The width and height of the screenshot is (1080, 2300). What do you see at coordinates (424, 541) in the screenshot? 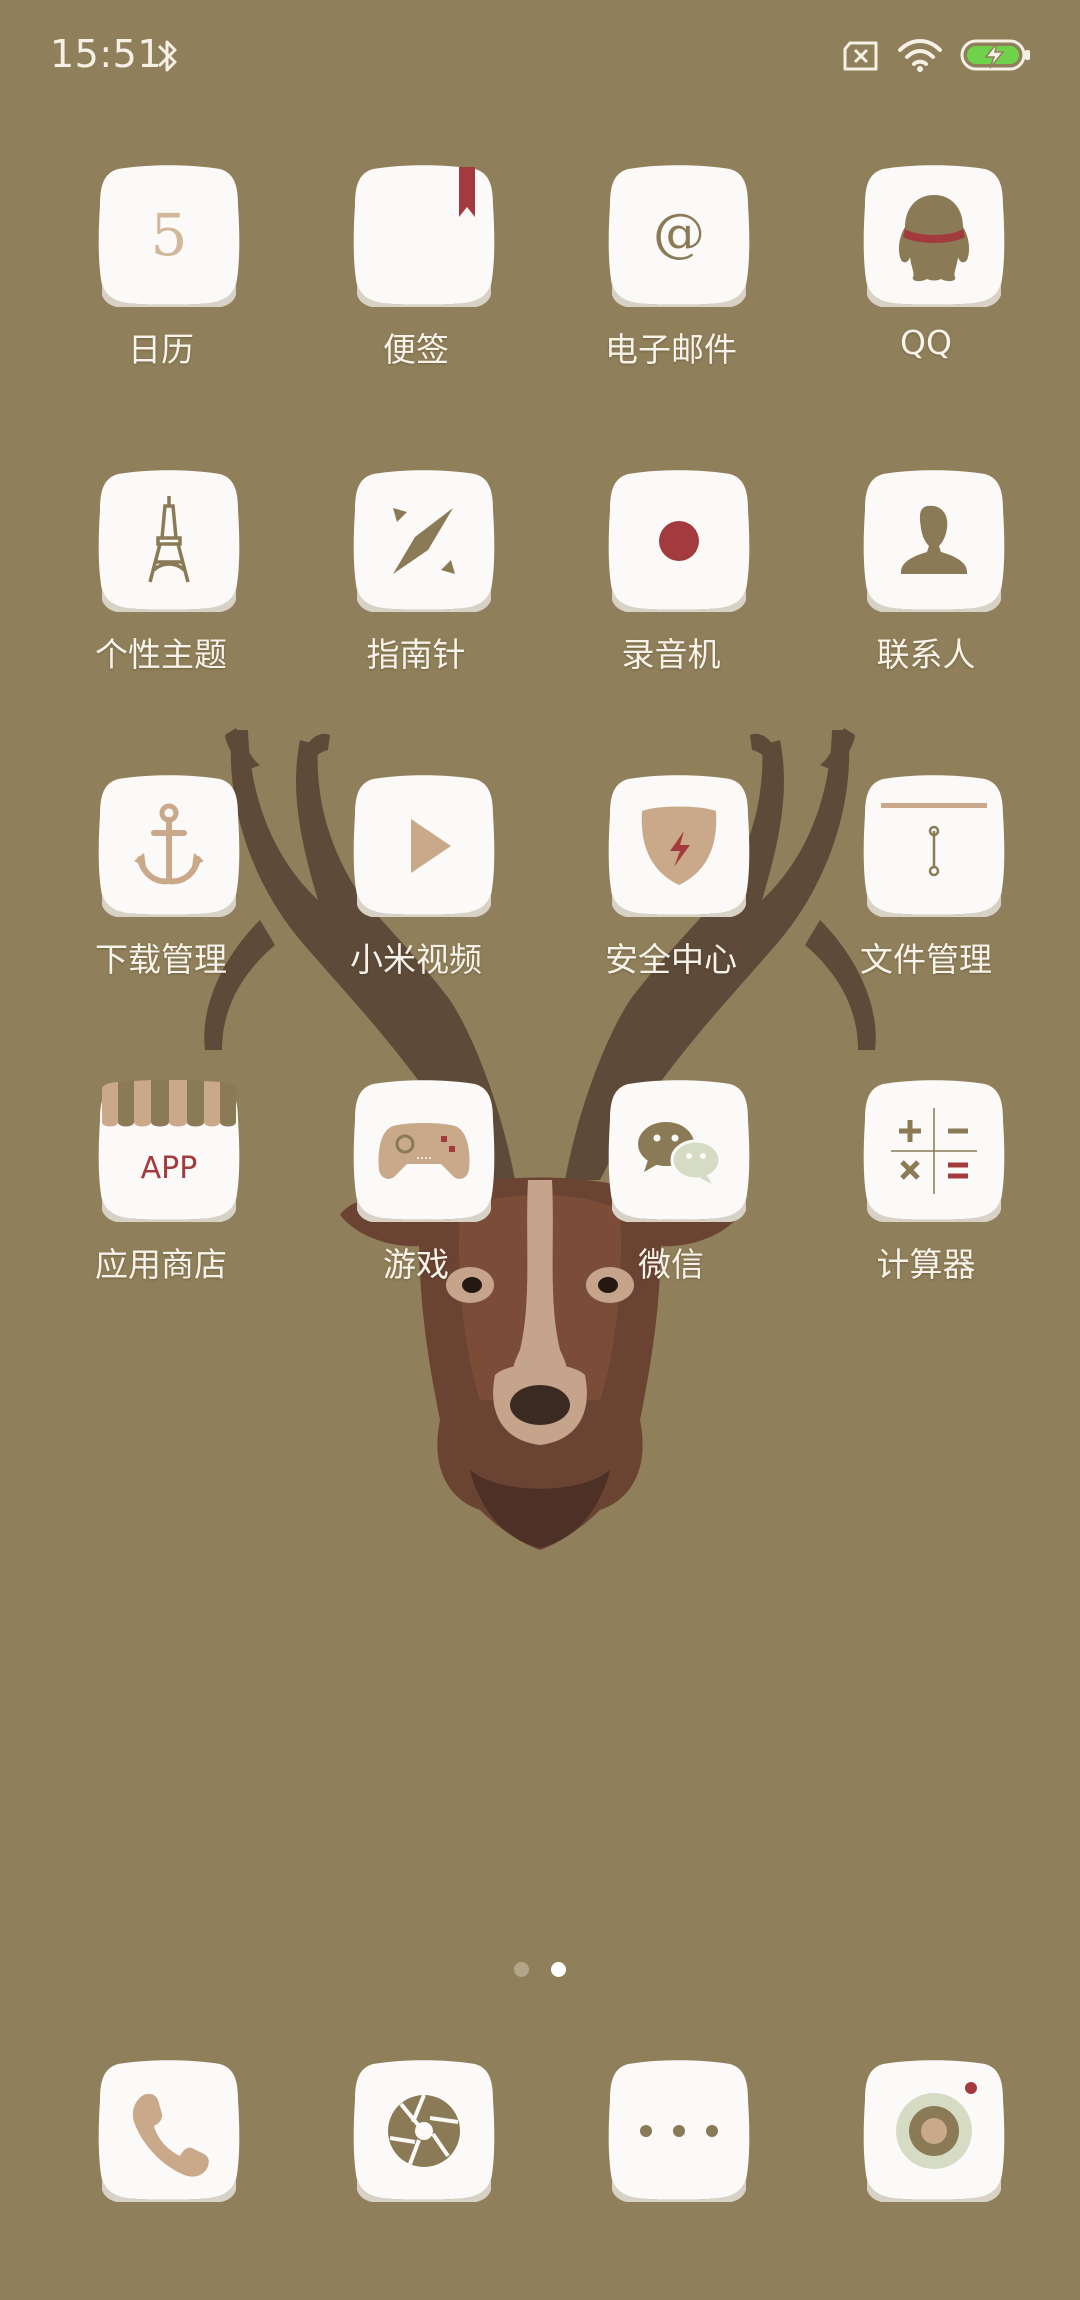
I see `compass-icon` at bounding box center [424, 541].